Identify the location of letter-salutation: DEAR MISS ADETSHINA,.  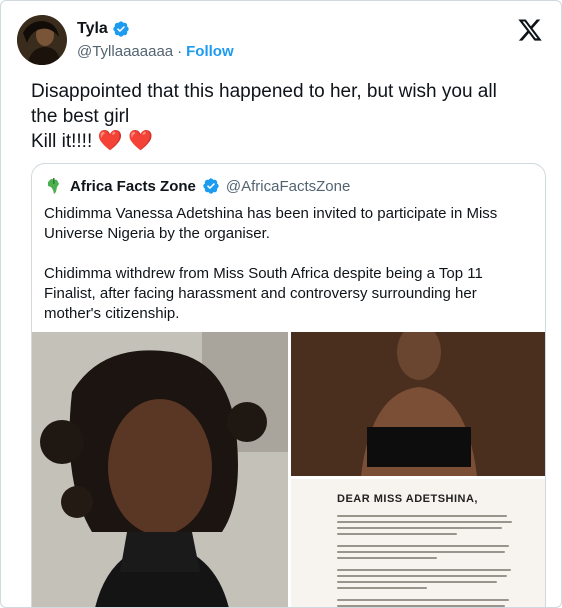
(407, 499).